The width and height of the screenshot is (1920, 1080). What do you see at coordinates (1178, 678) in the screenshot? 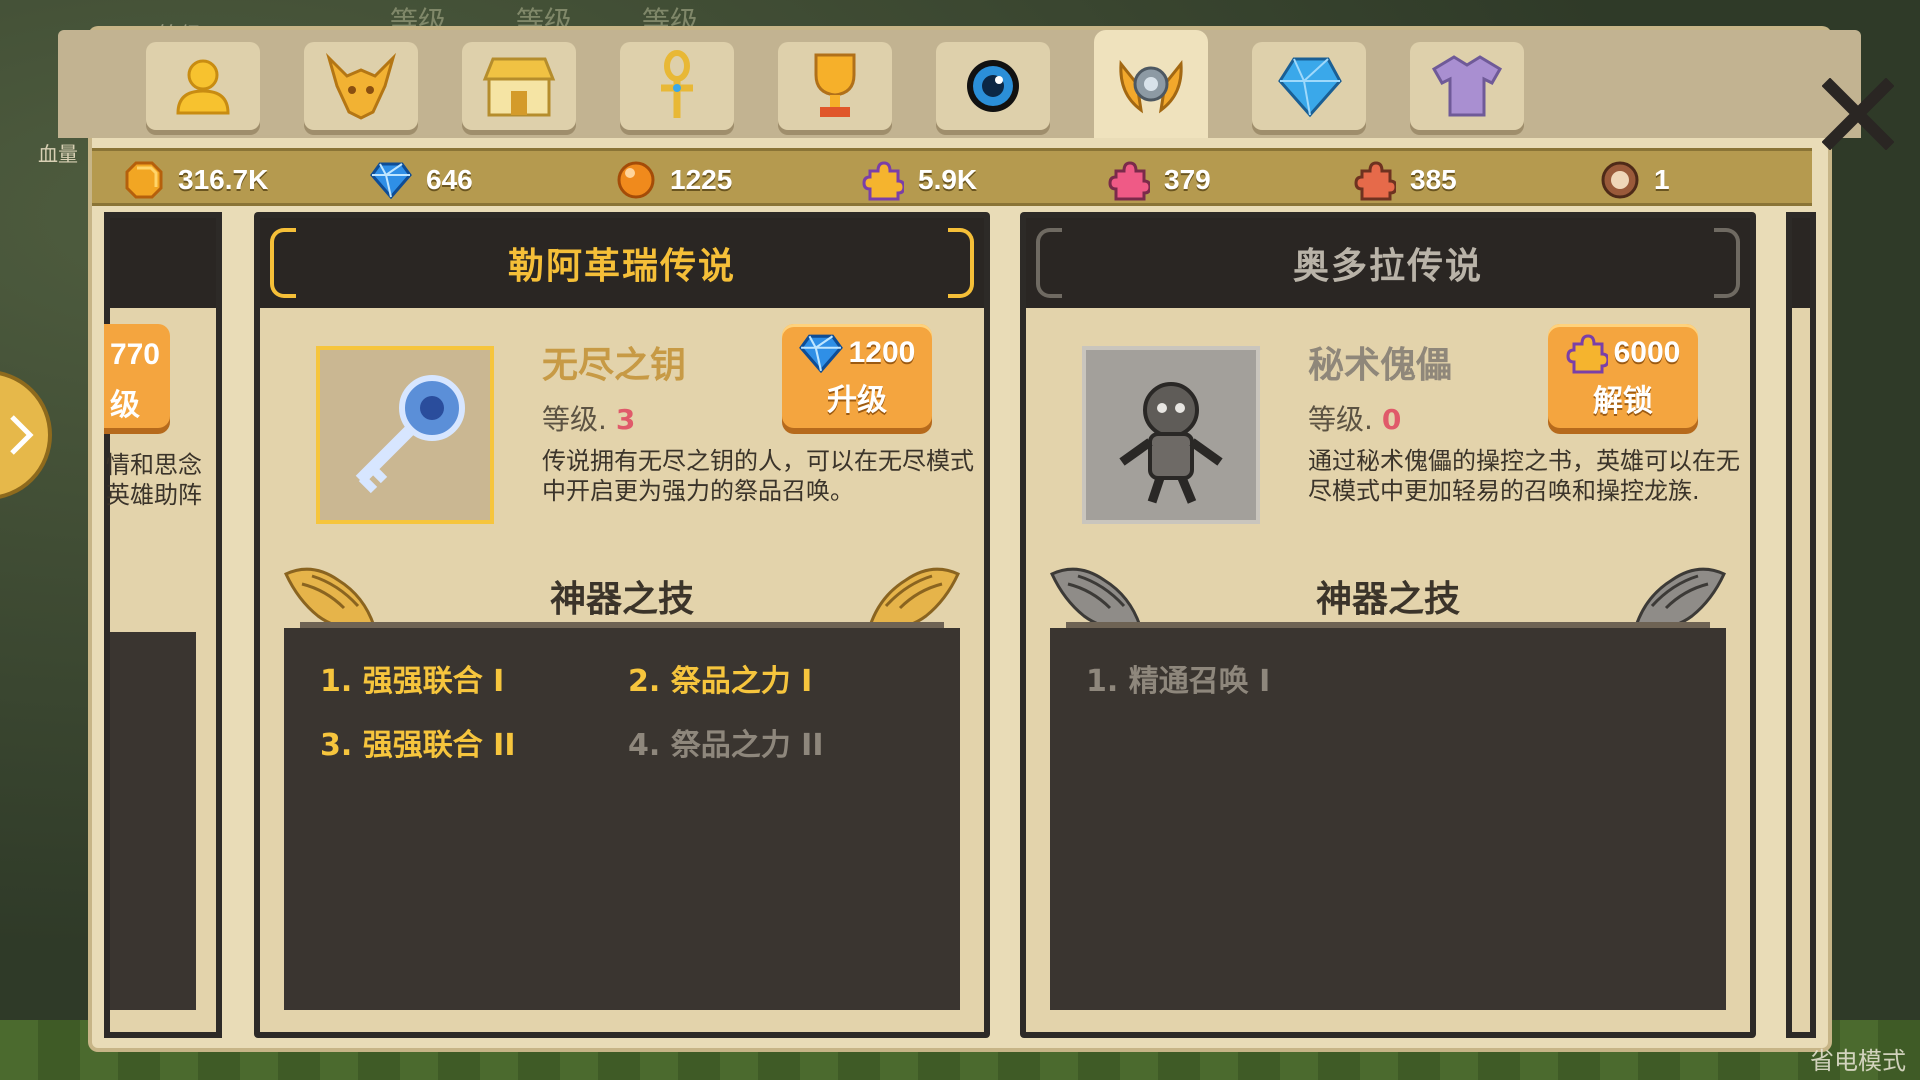
I see `skill-item: 1. 精通召唤 I` at bounding box center [1178, 678].